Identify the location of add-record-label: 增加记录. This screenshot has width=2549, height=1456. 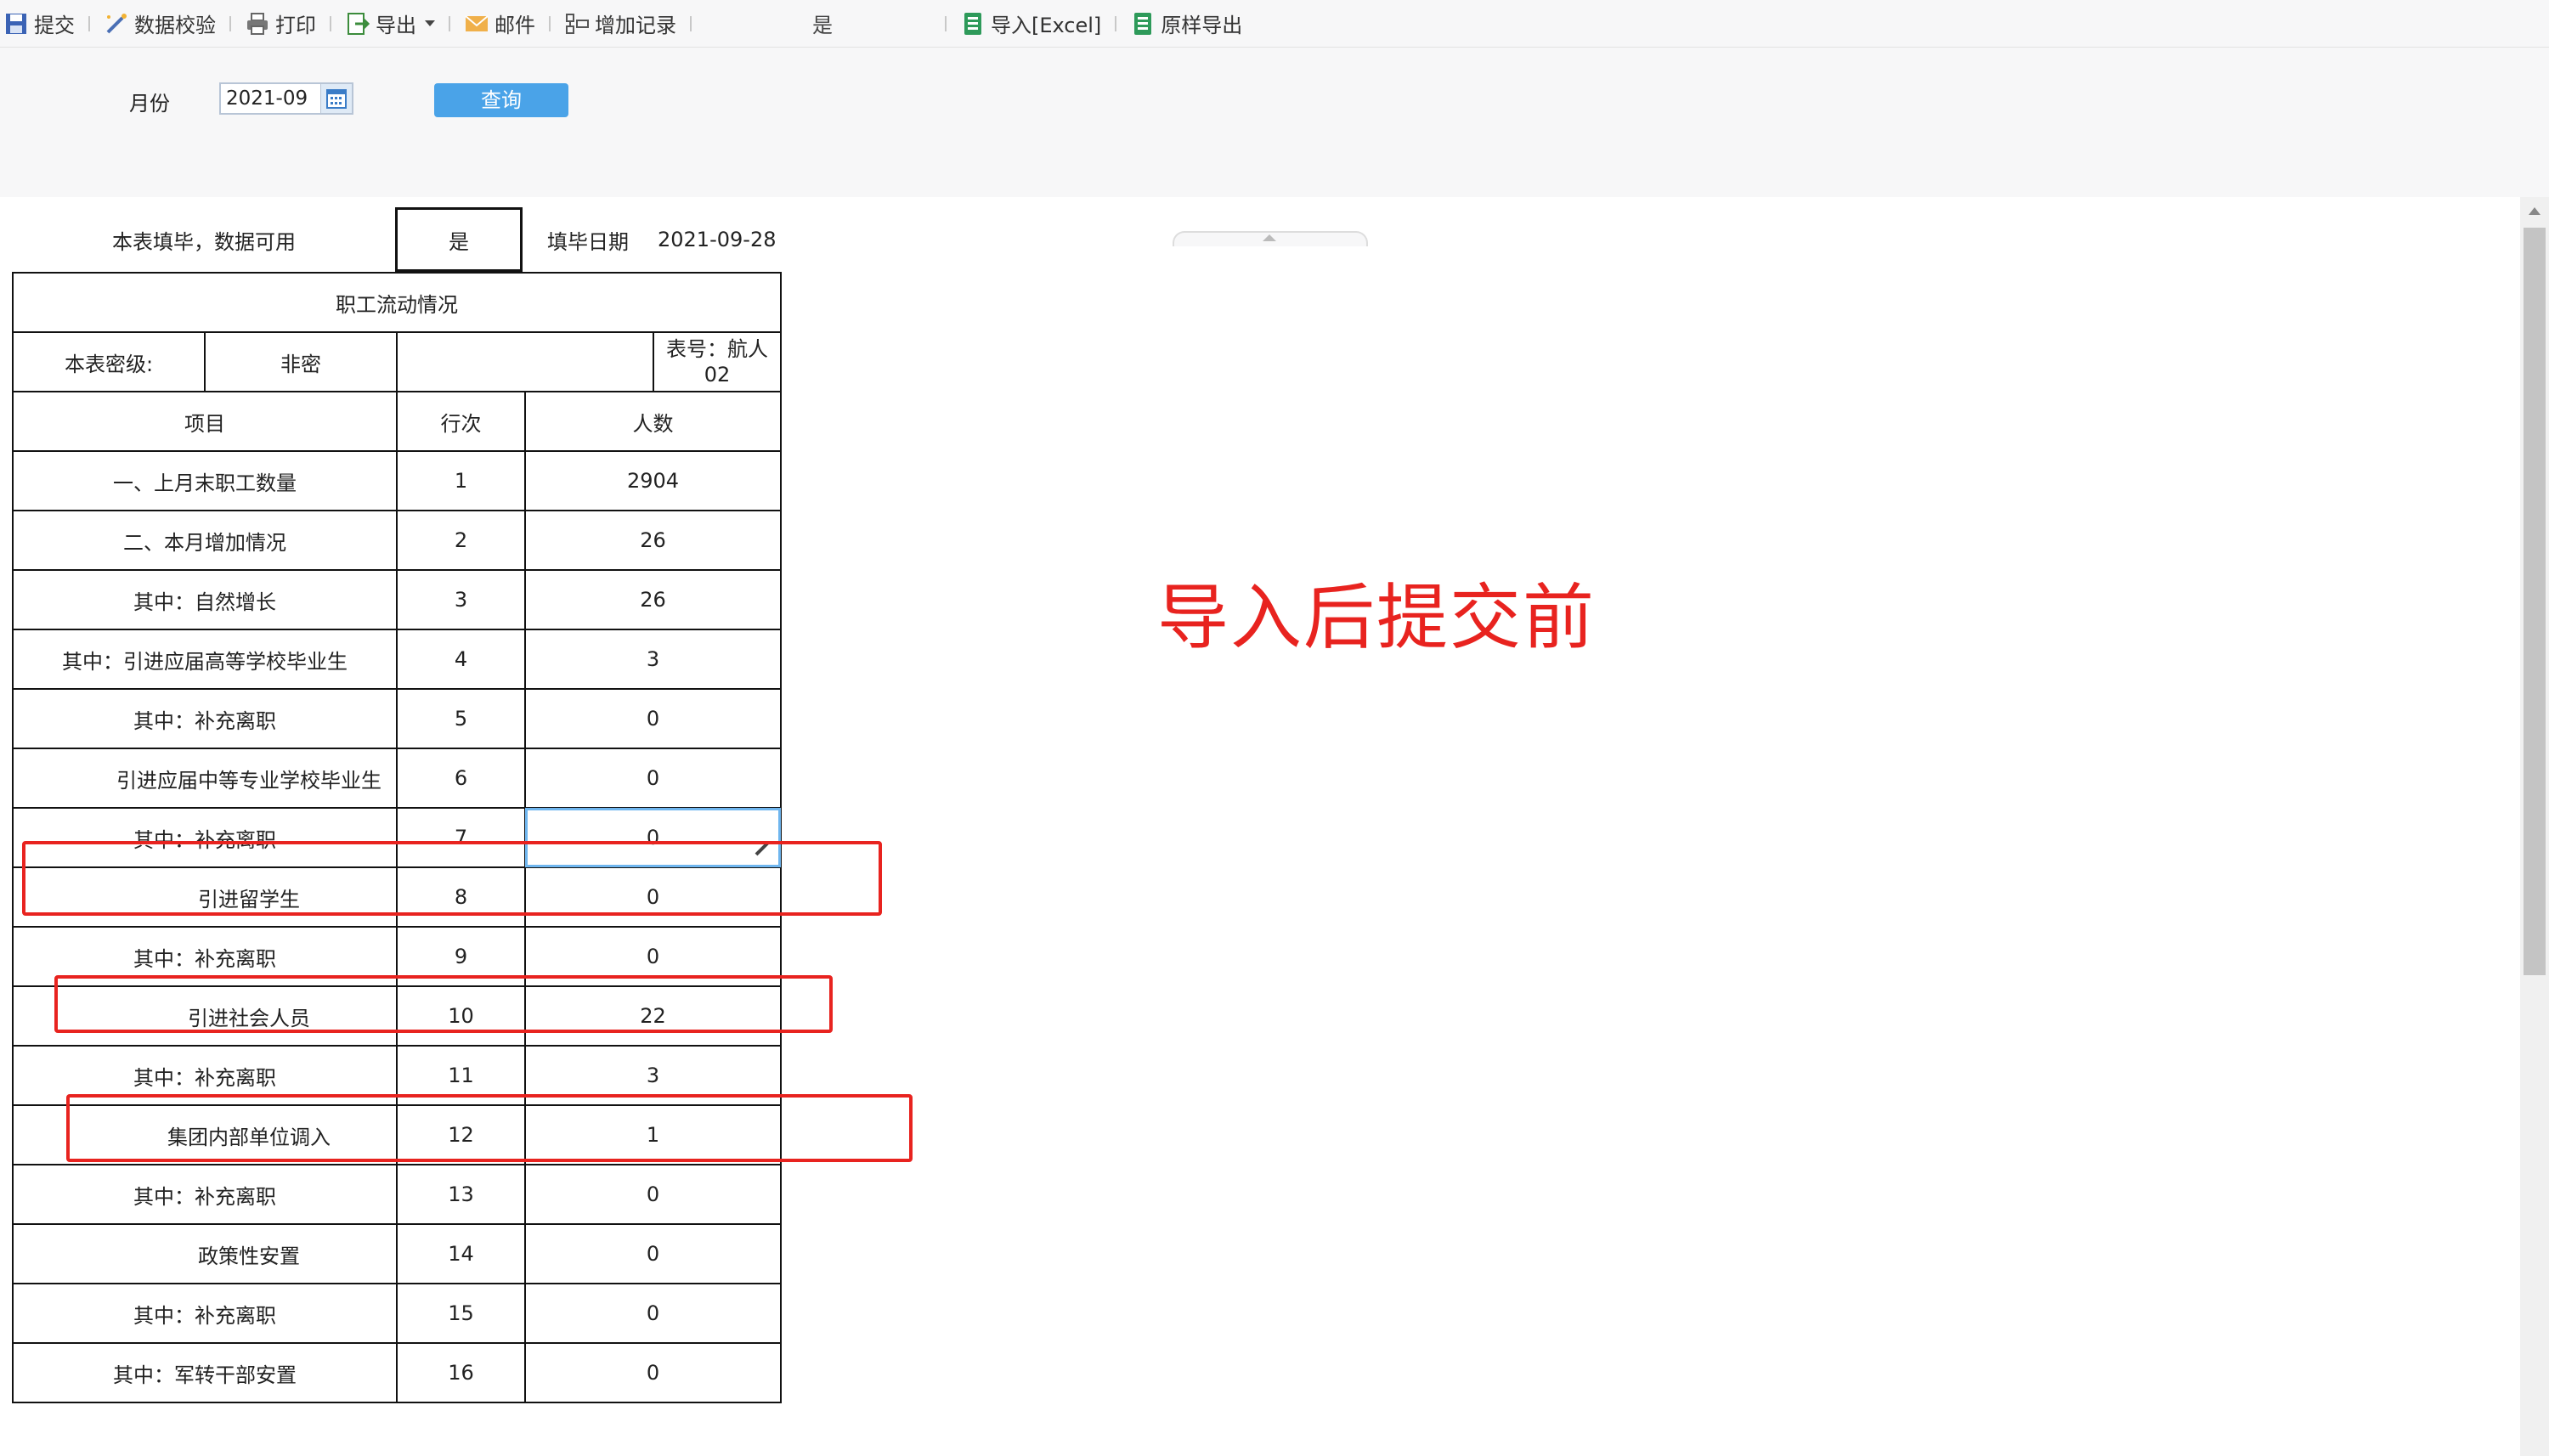
(635, 26).